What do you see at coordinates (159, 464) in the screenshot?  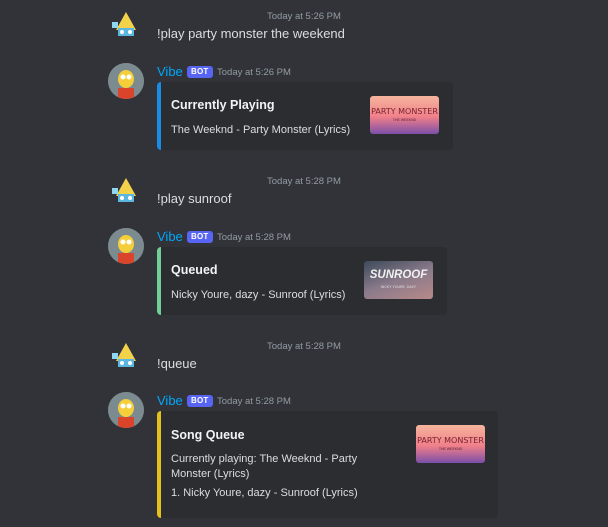 I see `embed-color-bar` at bounding box center [159, 464].